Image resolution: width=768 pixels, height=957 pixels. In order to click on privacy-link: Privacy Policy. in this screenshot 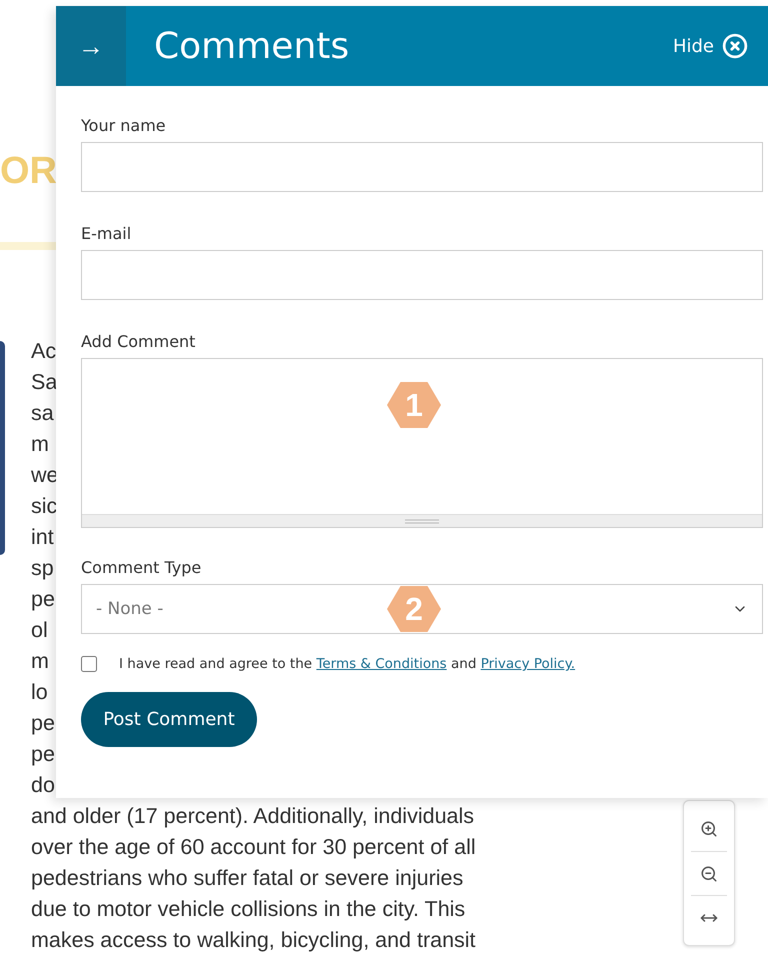, I will do `click(528, 664)`.